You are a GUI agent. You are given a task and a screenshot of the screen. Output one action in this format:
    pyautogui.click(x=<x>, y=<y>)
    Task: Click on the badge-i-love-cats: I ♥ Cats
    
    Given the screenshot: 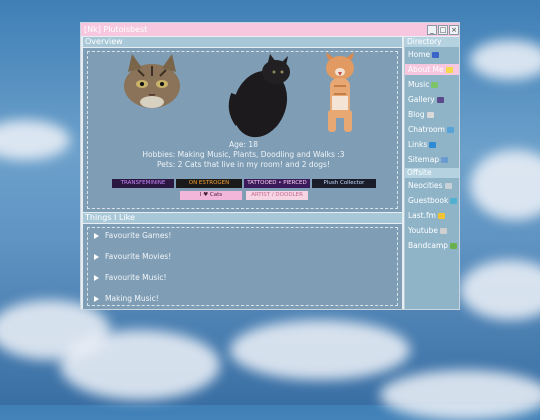 What is the action you would take?
    pyautogui.click(x=211, y=195)
    